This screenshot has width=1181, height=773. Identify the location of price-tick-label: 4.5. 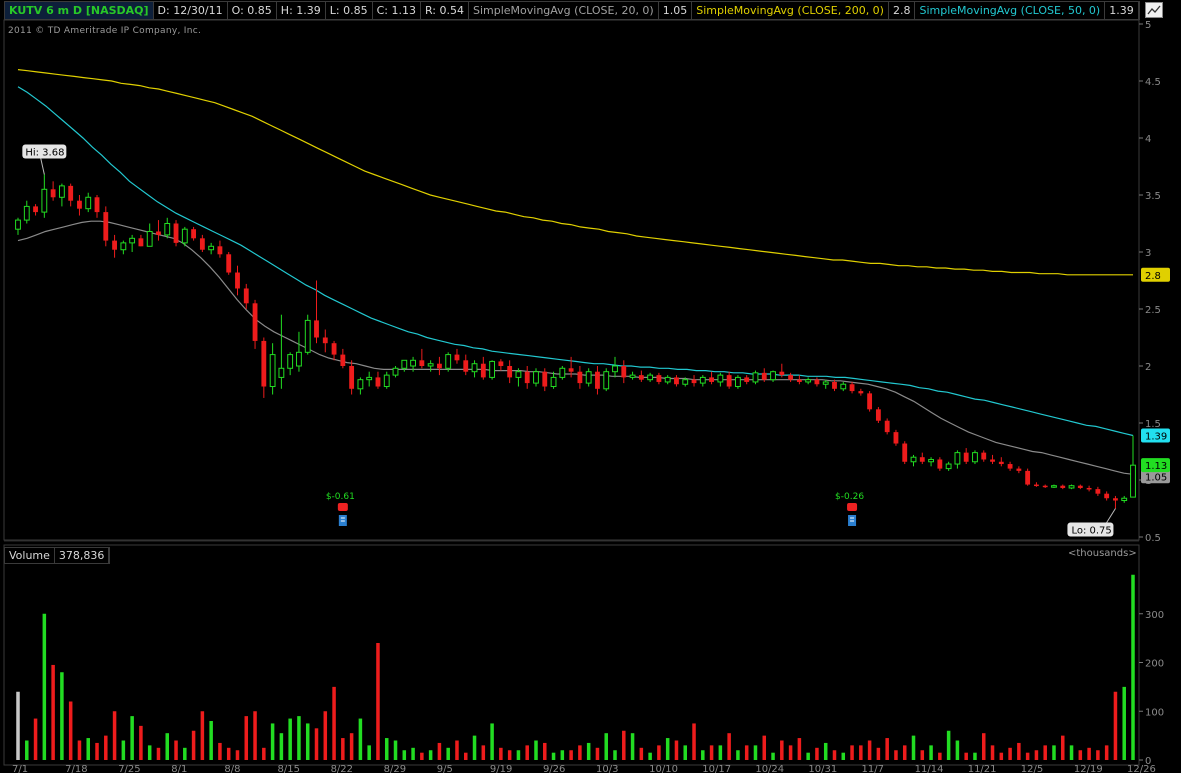
(1153, 82).